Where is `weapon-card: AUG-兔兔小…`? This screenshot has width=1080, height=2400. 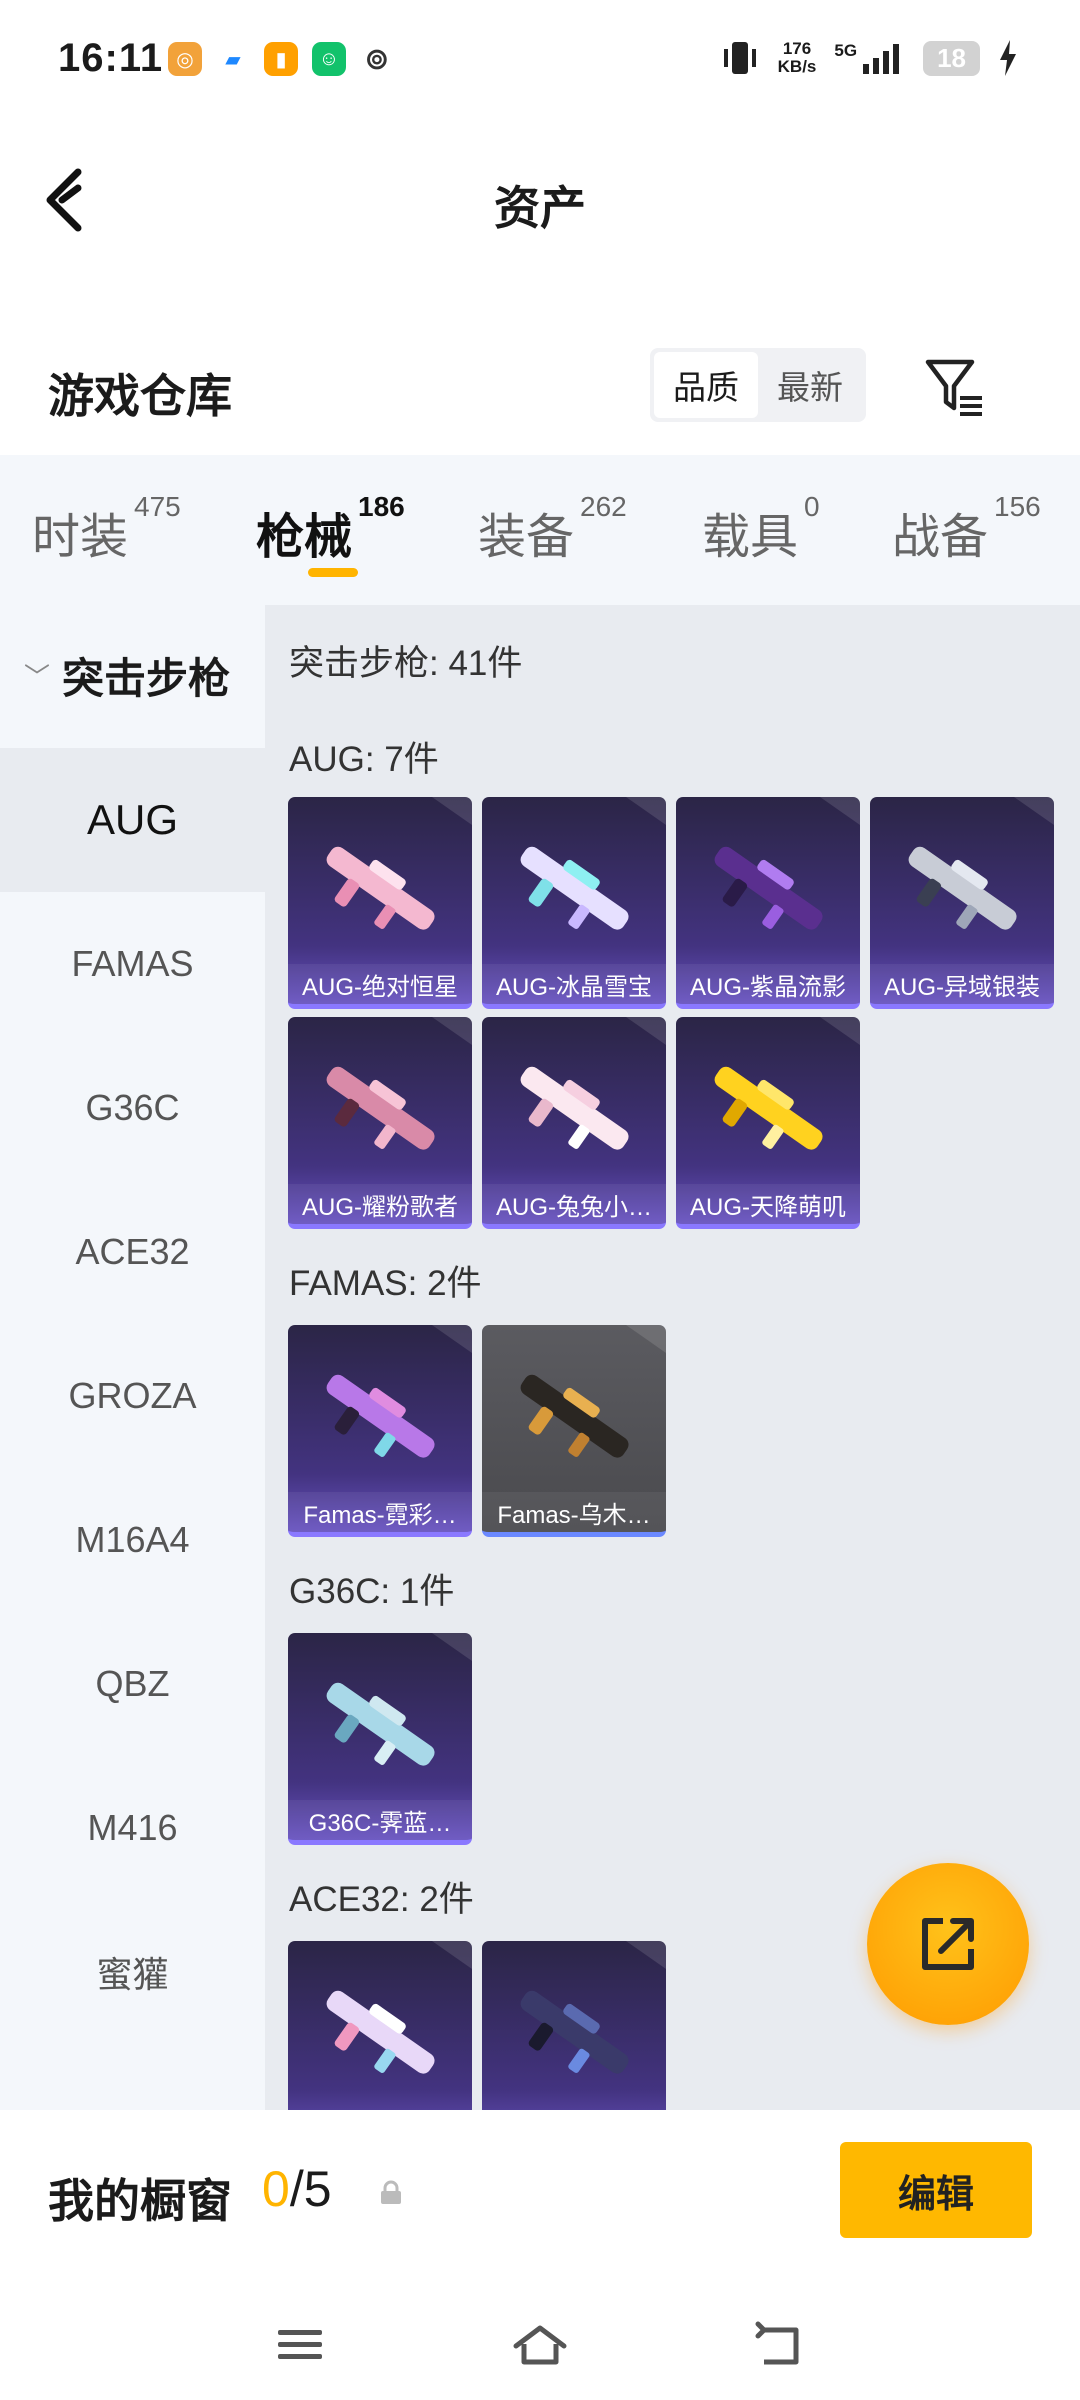 weapon-card: AUG-兔兔小… is located at coordinates (574, 1123).